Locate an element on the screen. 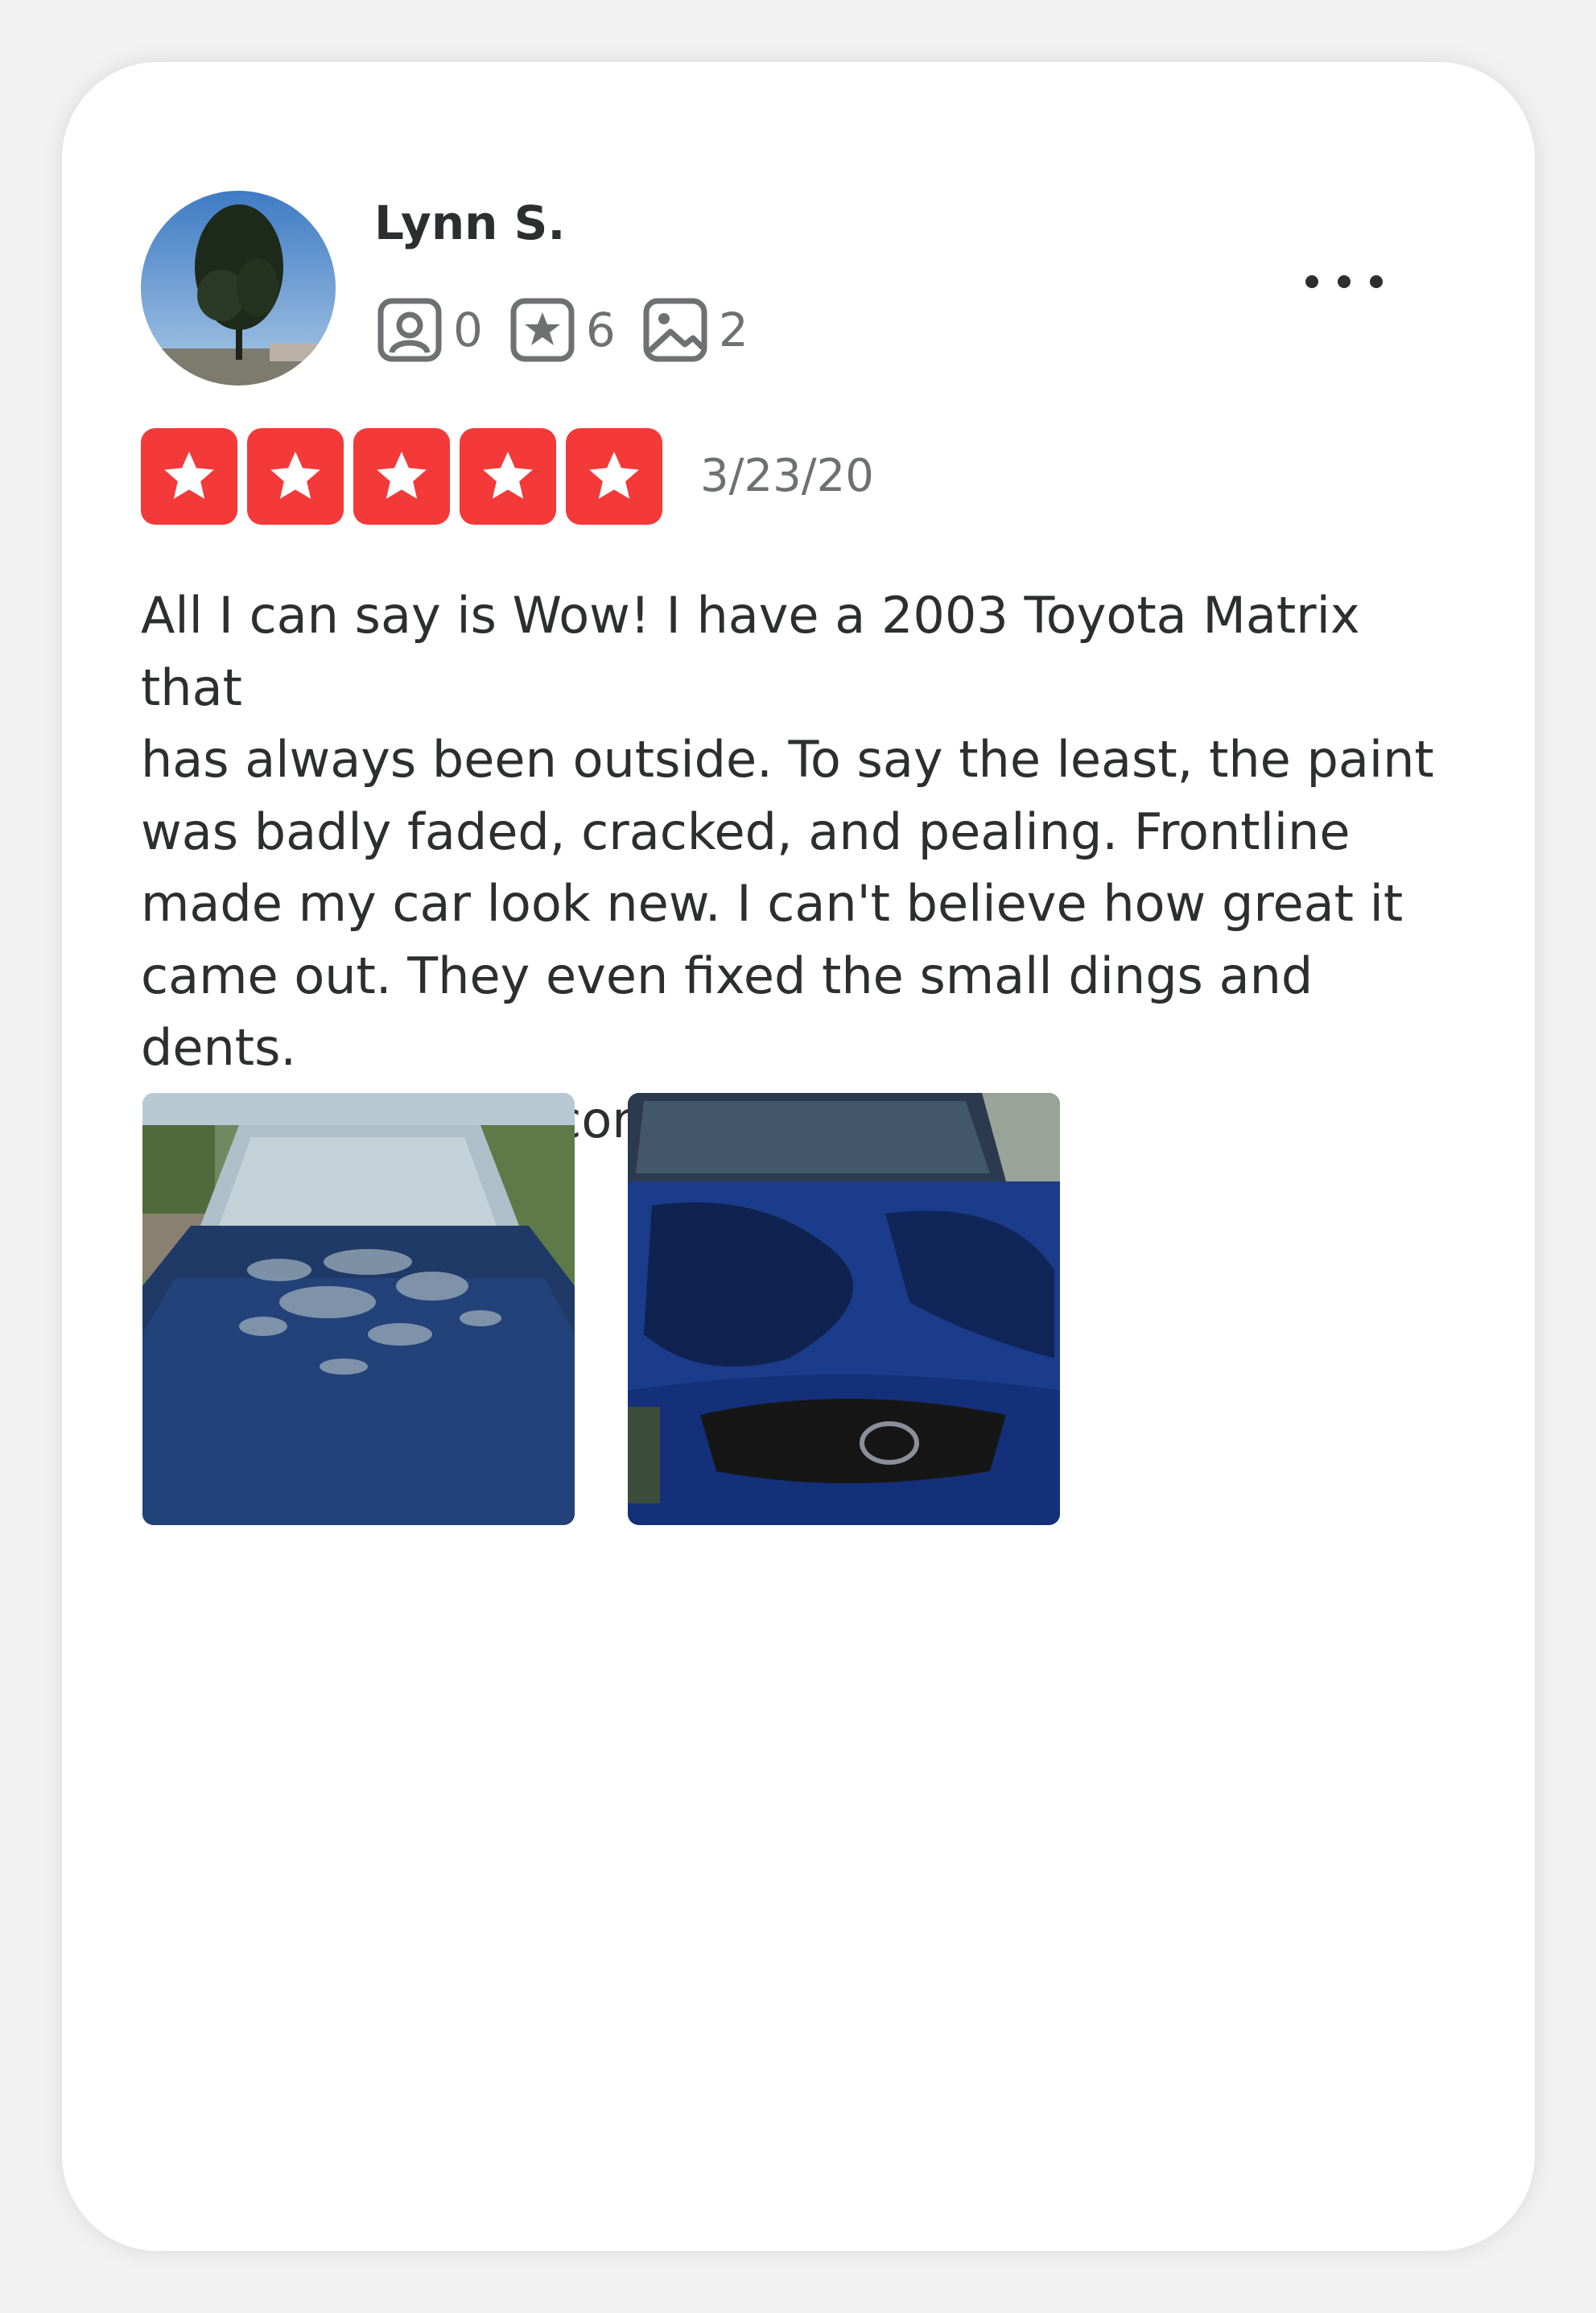  friends-icon is located at coordinates (409, 330).